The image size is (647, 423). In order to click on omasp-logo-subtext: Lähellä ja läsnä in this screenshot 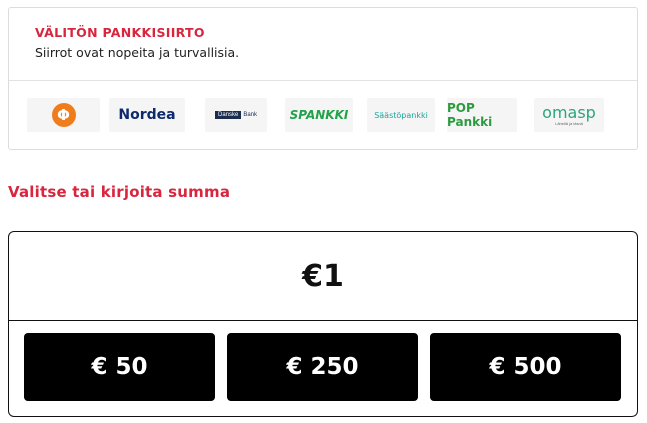, I will do `click(569, 123)`.